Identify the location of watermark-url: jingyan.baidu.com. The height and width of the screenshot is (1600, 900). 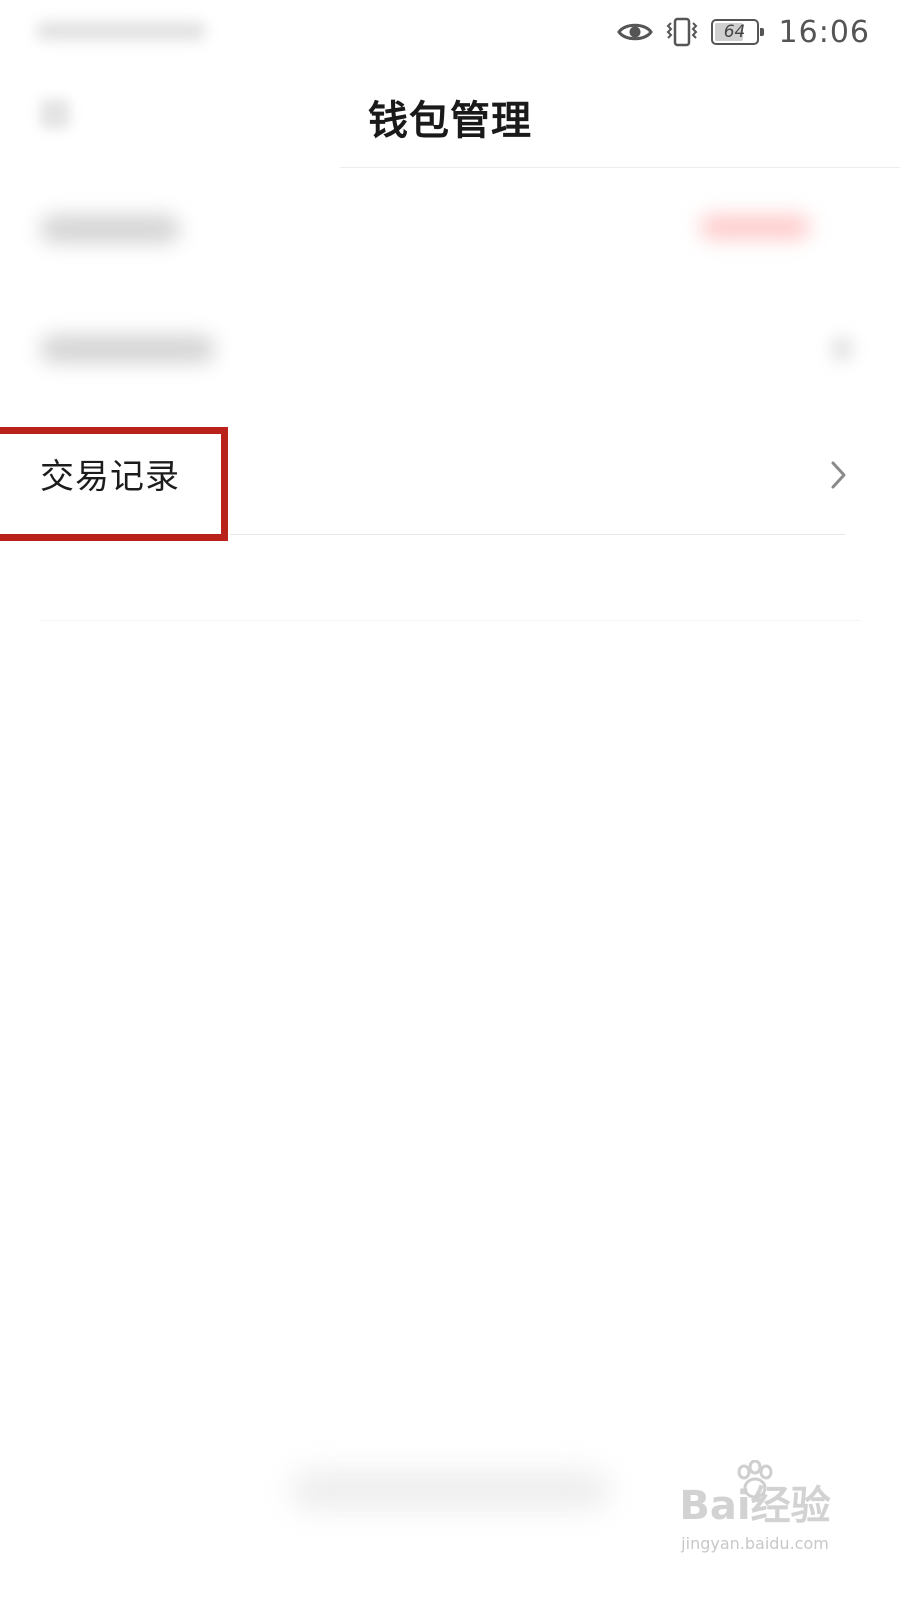
(755, 1543).